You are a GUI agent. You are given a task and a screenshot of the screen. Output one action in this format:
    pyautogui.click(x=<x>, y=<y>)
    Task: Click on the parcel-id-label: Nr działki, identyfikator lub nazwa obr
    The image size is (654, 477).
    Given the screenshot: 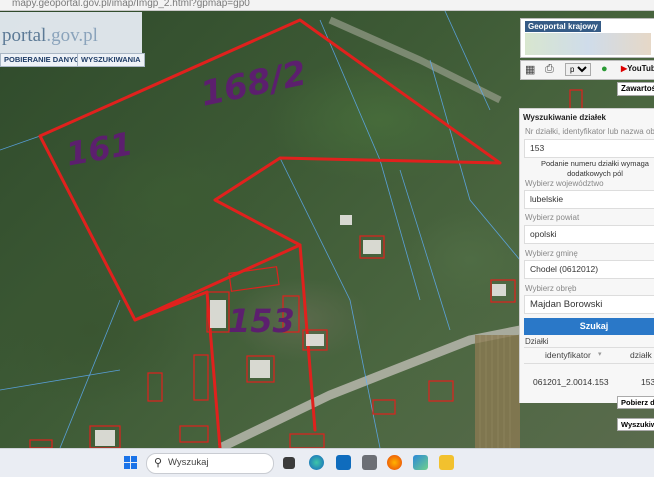 What is the action you would take?
    pyautogui.click(x=589, y=131)
    